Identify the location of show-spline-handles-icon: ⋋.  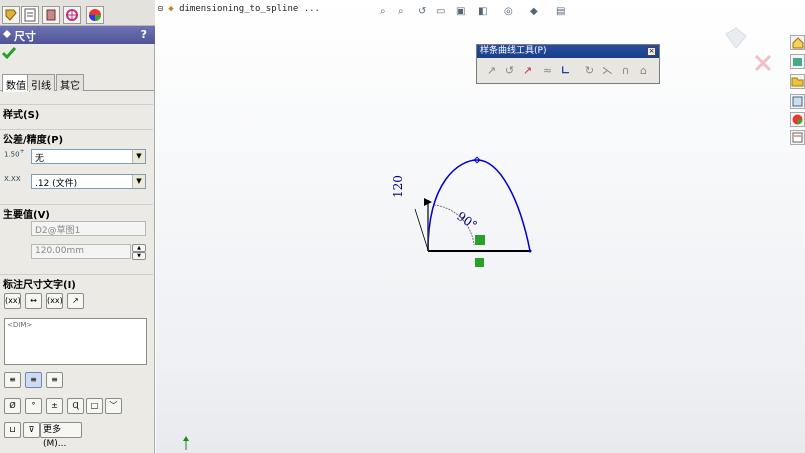
(607, 70).